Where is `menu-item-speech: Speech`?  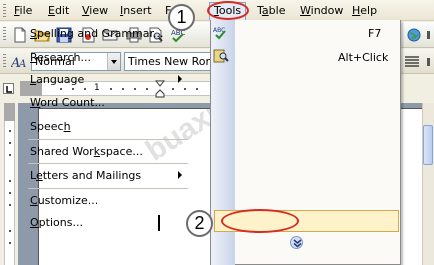 menu-item-speech: Speech is located at coordinates (50, 126).